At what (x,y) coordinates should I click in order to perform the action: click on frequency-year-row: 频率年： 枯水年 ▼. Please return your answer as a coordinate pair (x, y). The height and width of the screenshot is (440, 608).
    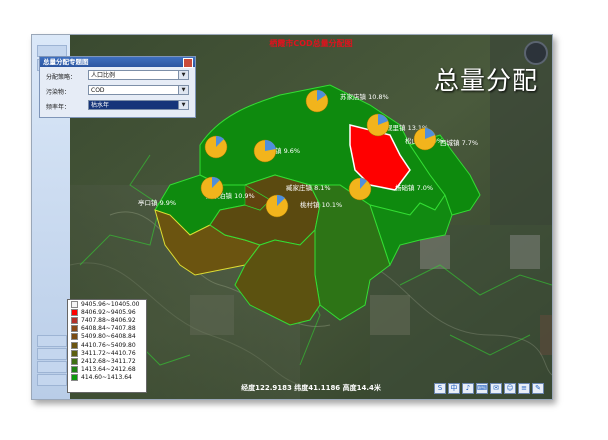
    Looking at the image, I should click on (117, 106).